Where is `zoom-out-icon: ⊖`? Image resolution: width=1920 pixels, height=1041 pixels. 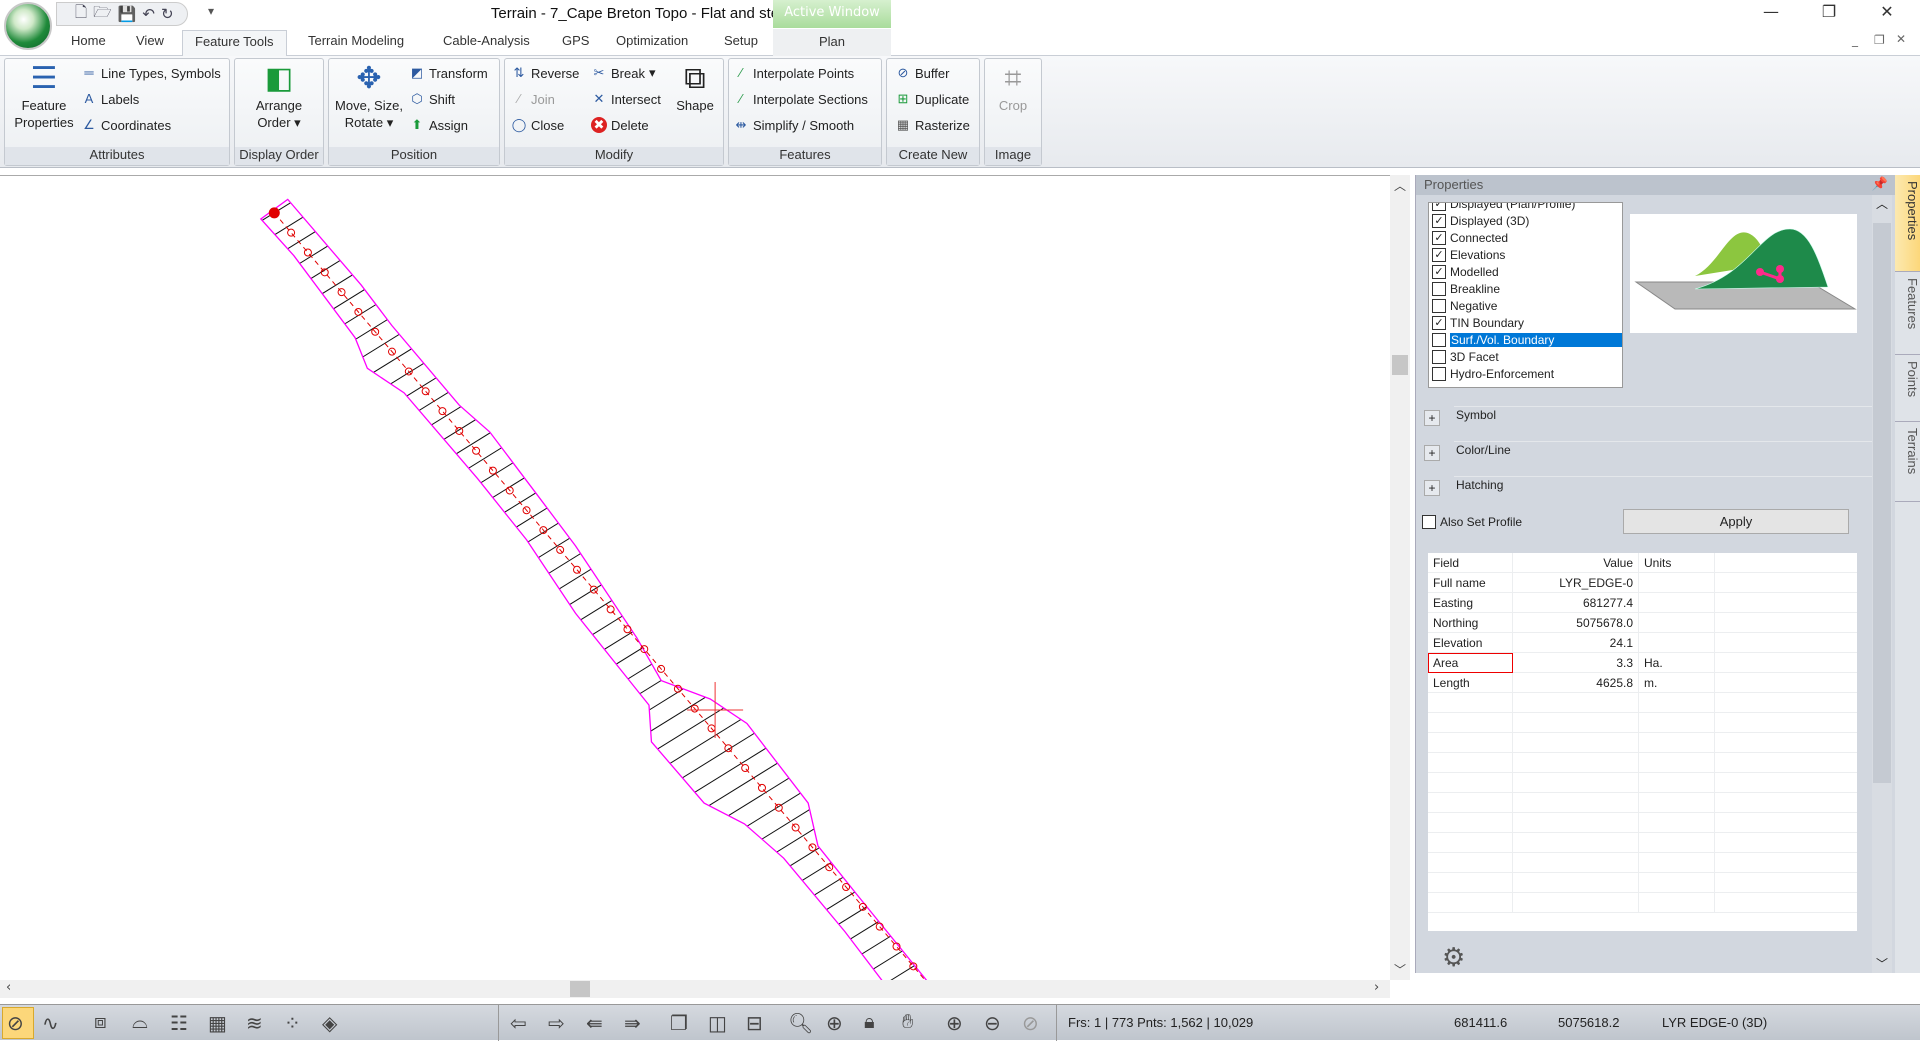 zoom-out-icon: ⊖ is located at coordinates (992, 1023).